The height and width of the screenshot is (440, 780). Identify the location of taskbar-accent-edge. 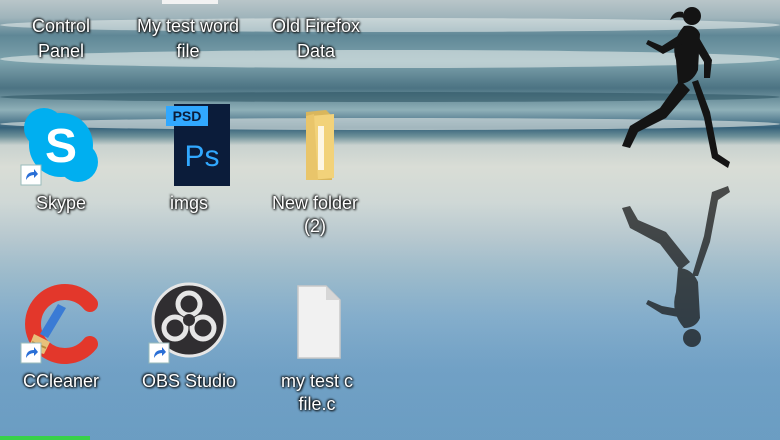
(45, 438).